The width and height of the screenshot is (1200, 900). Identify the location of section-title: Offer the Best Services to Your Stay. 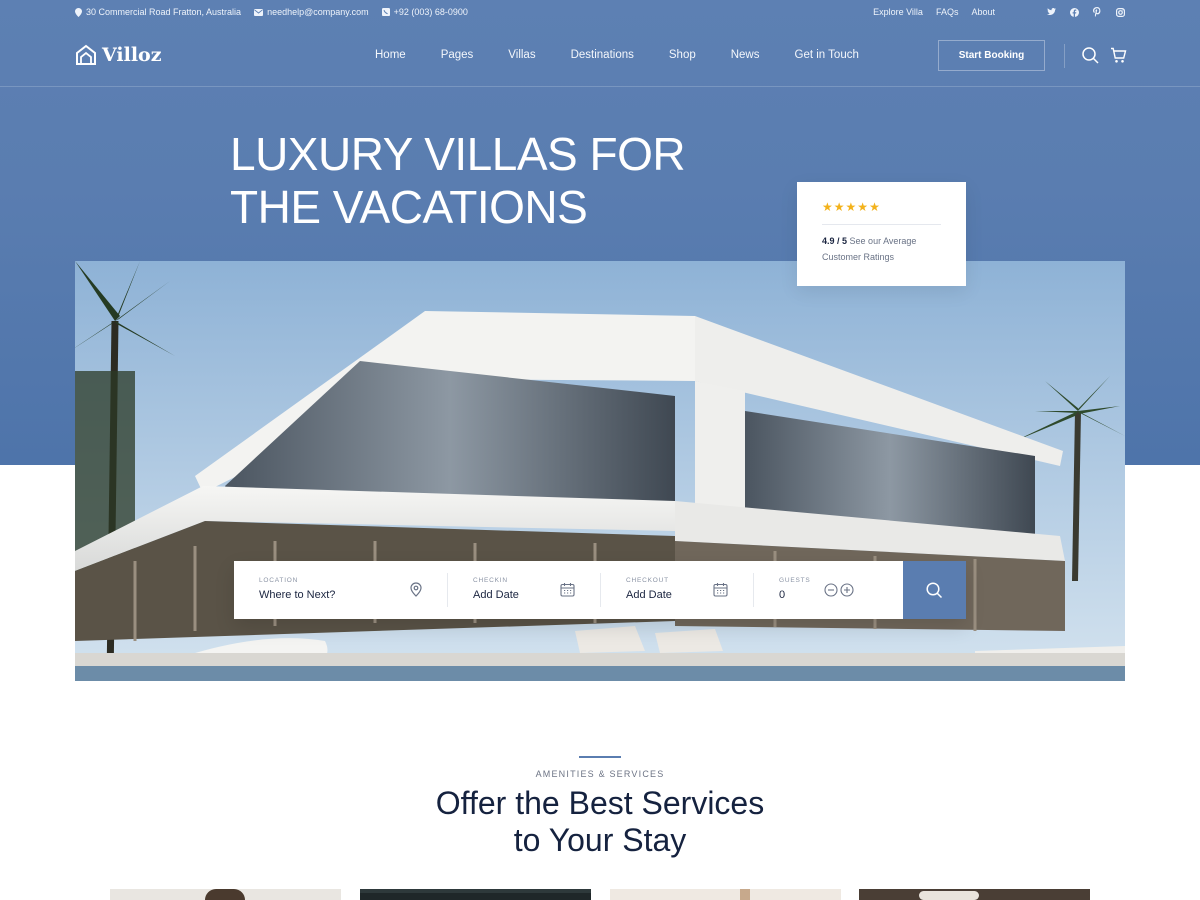
(600, 822).